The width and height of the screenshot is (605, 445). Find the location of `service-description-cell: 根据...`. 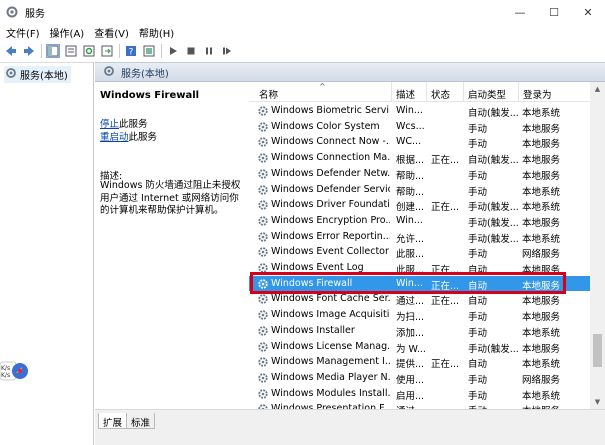

service-description-cell: 根据... is located at coordinates (410, 161).